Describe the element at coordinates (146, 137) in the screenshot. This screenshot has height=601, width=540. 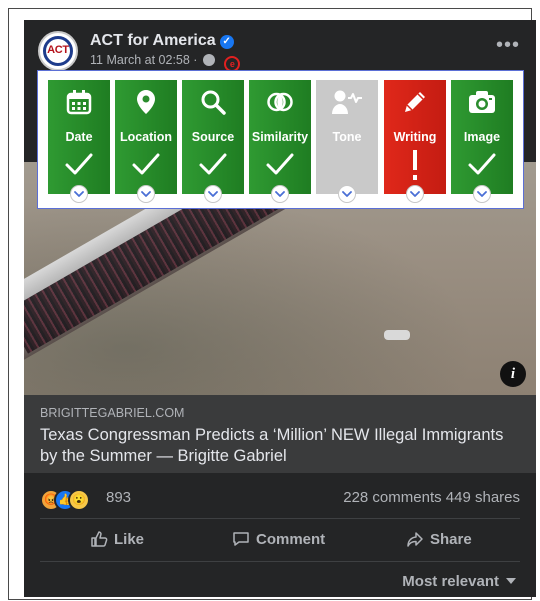
I see `tile-label: Location` at that location.